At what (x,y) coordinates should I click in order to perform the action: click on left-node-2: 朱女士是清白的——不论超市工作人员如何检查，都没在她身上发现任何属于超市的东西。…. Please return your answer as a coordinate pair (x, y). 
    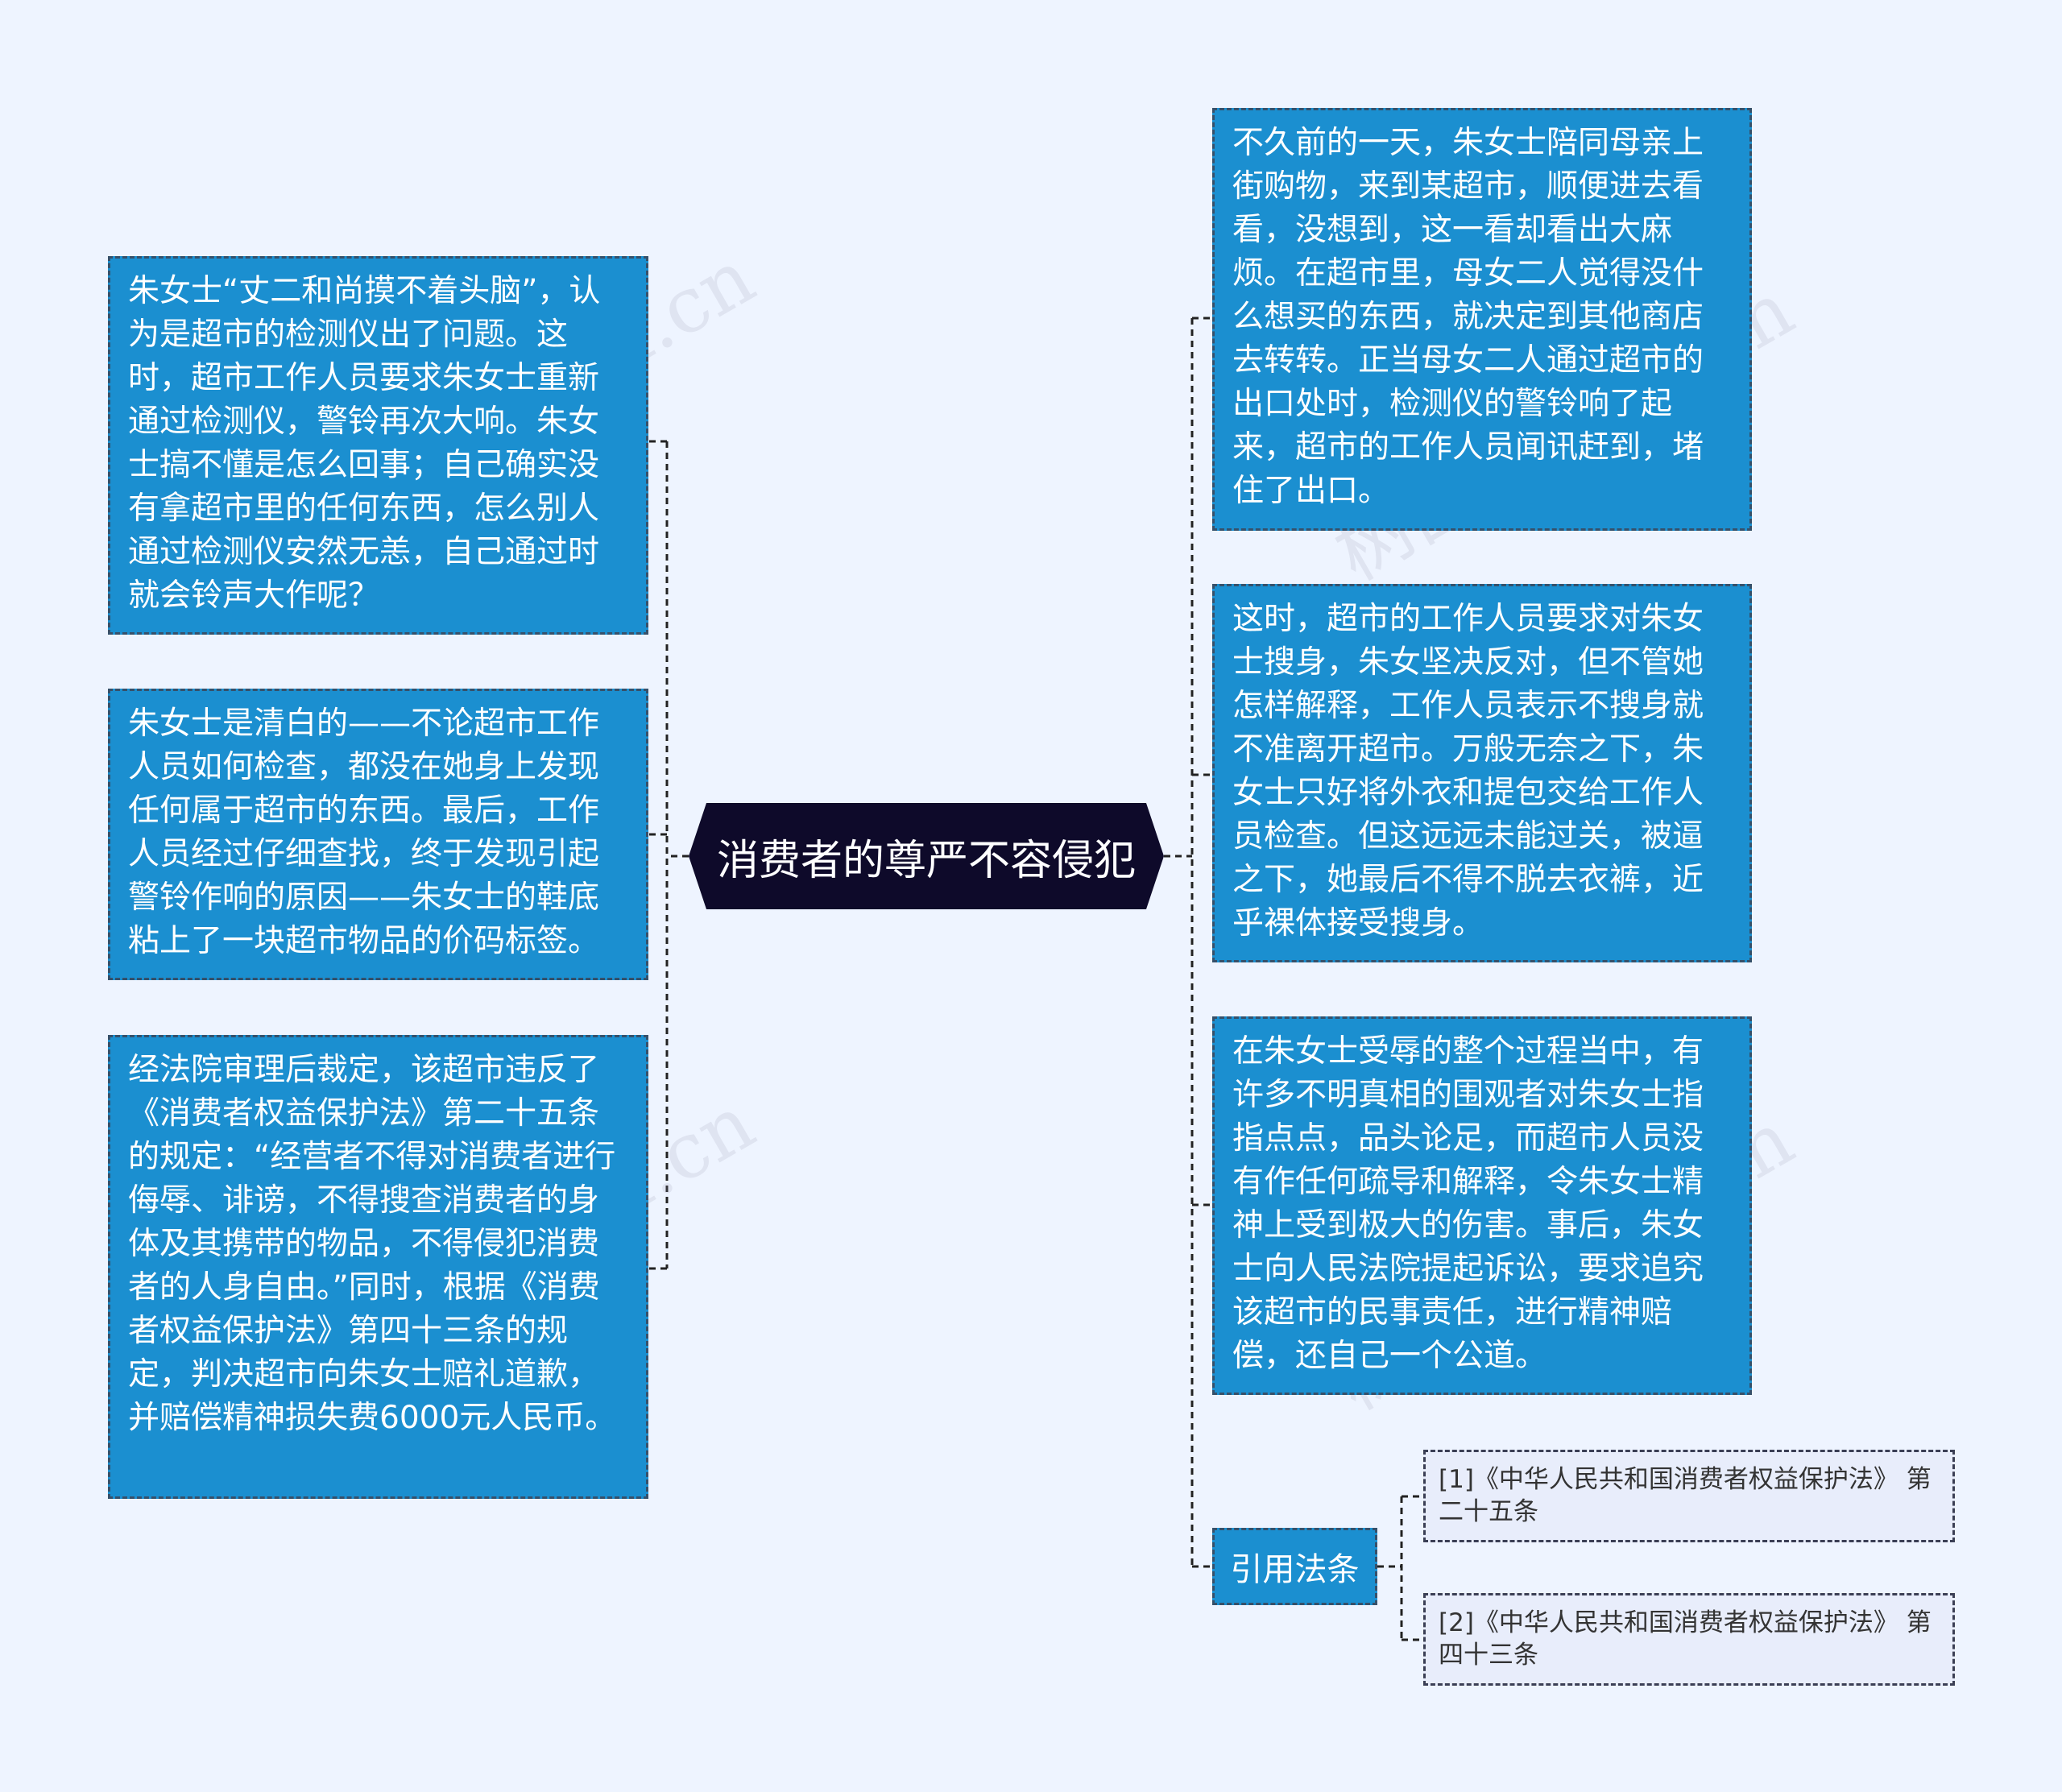
    Looking at the image, I should click on (378, 834).